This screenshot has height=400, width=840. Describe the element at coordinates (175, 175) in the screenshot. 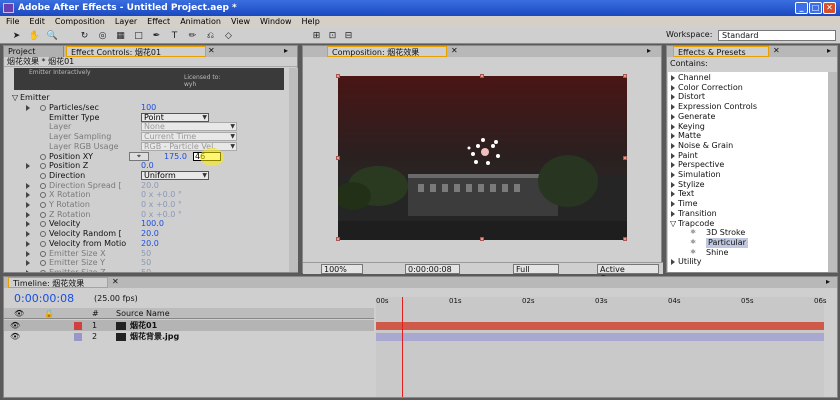

I see `property-dropdown: Uniform` at that location.